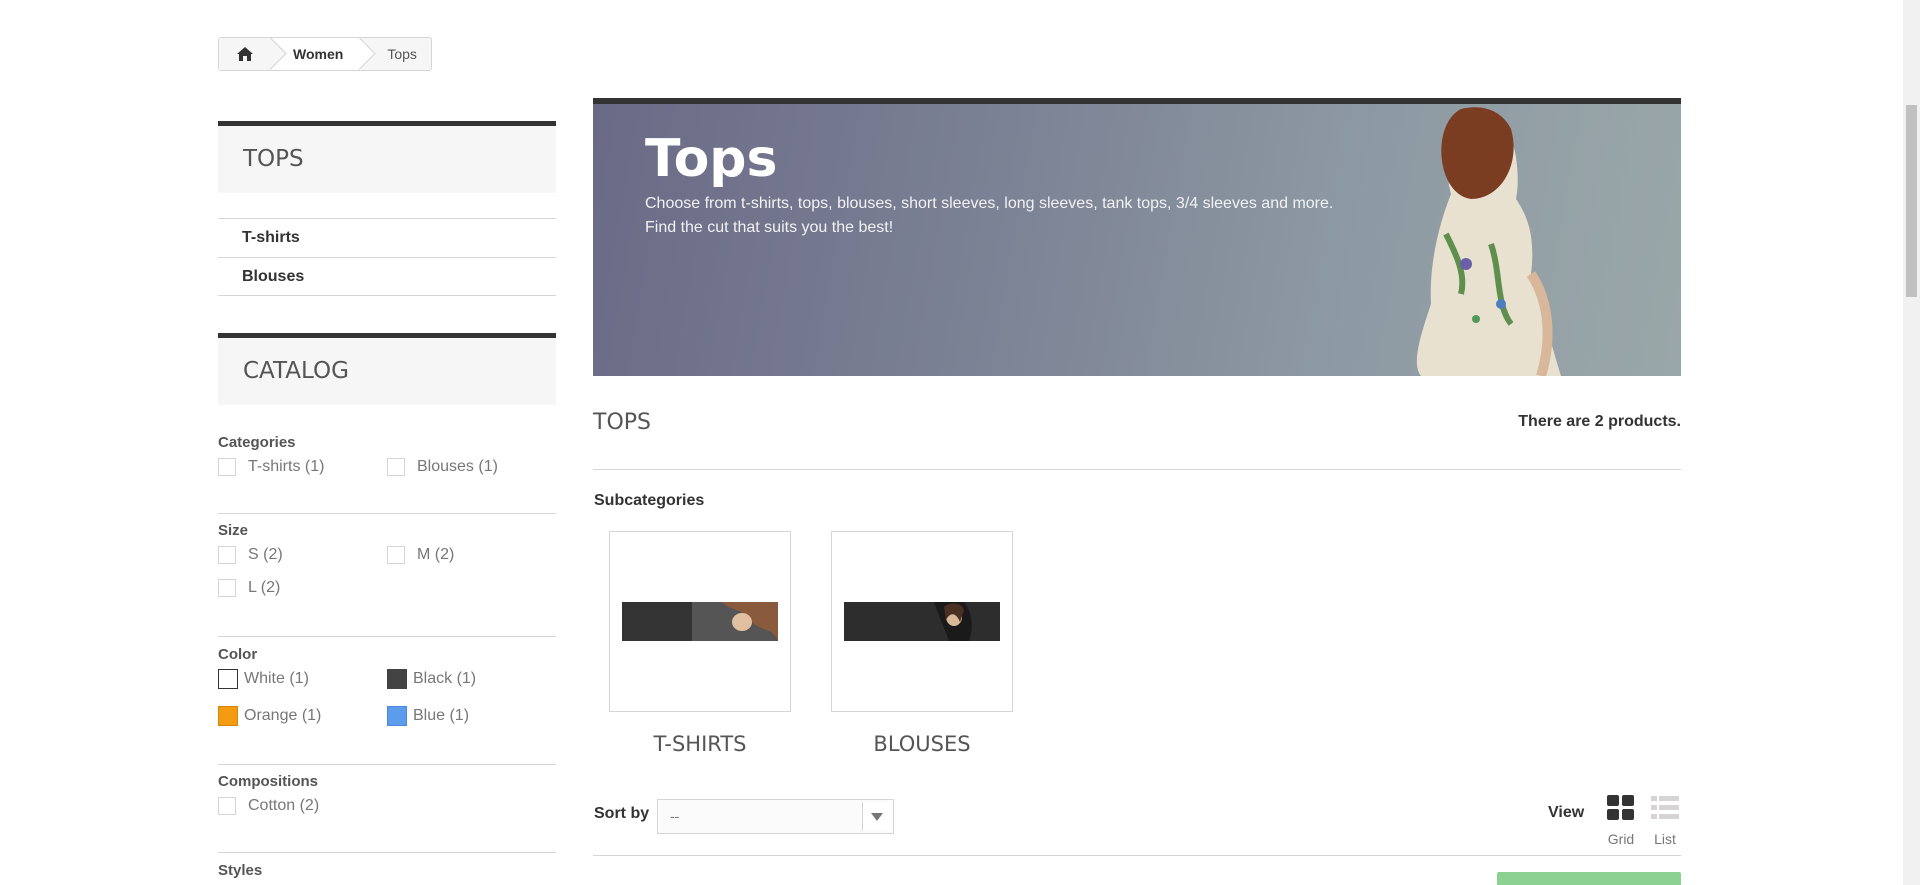 This screenshot has height=885, width=1920. What do you see at coordinates (265, 554) in the screenshot?
I see `filter-option-label: S (2)` at bounding box center [265, 554].